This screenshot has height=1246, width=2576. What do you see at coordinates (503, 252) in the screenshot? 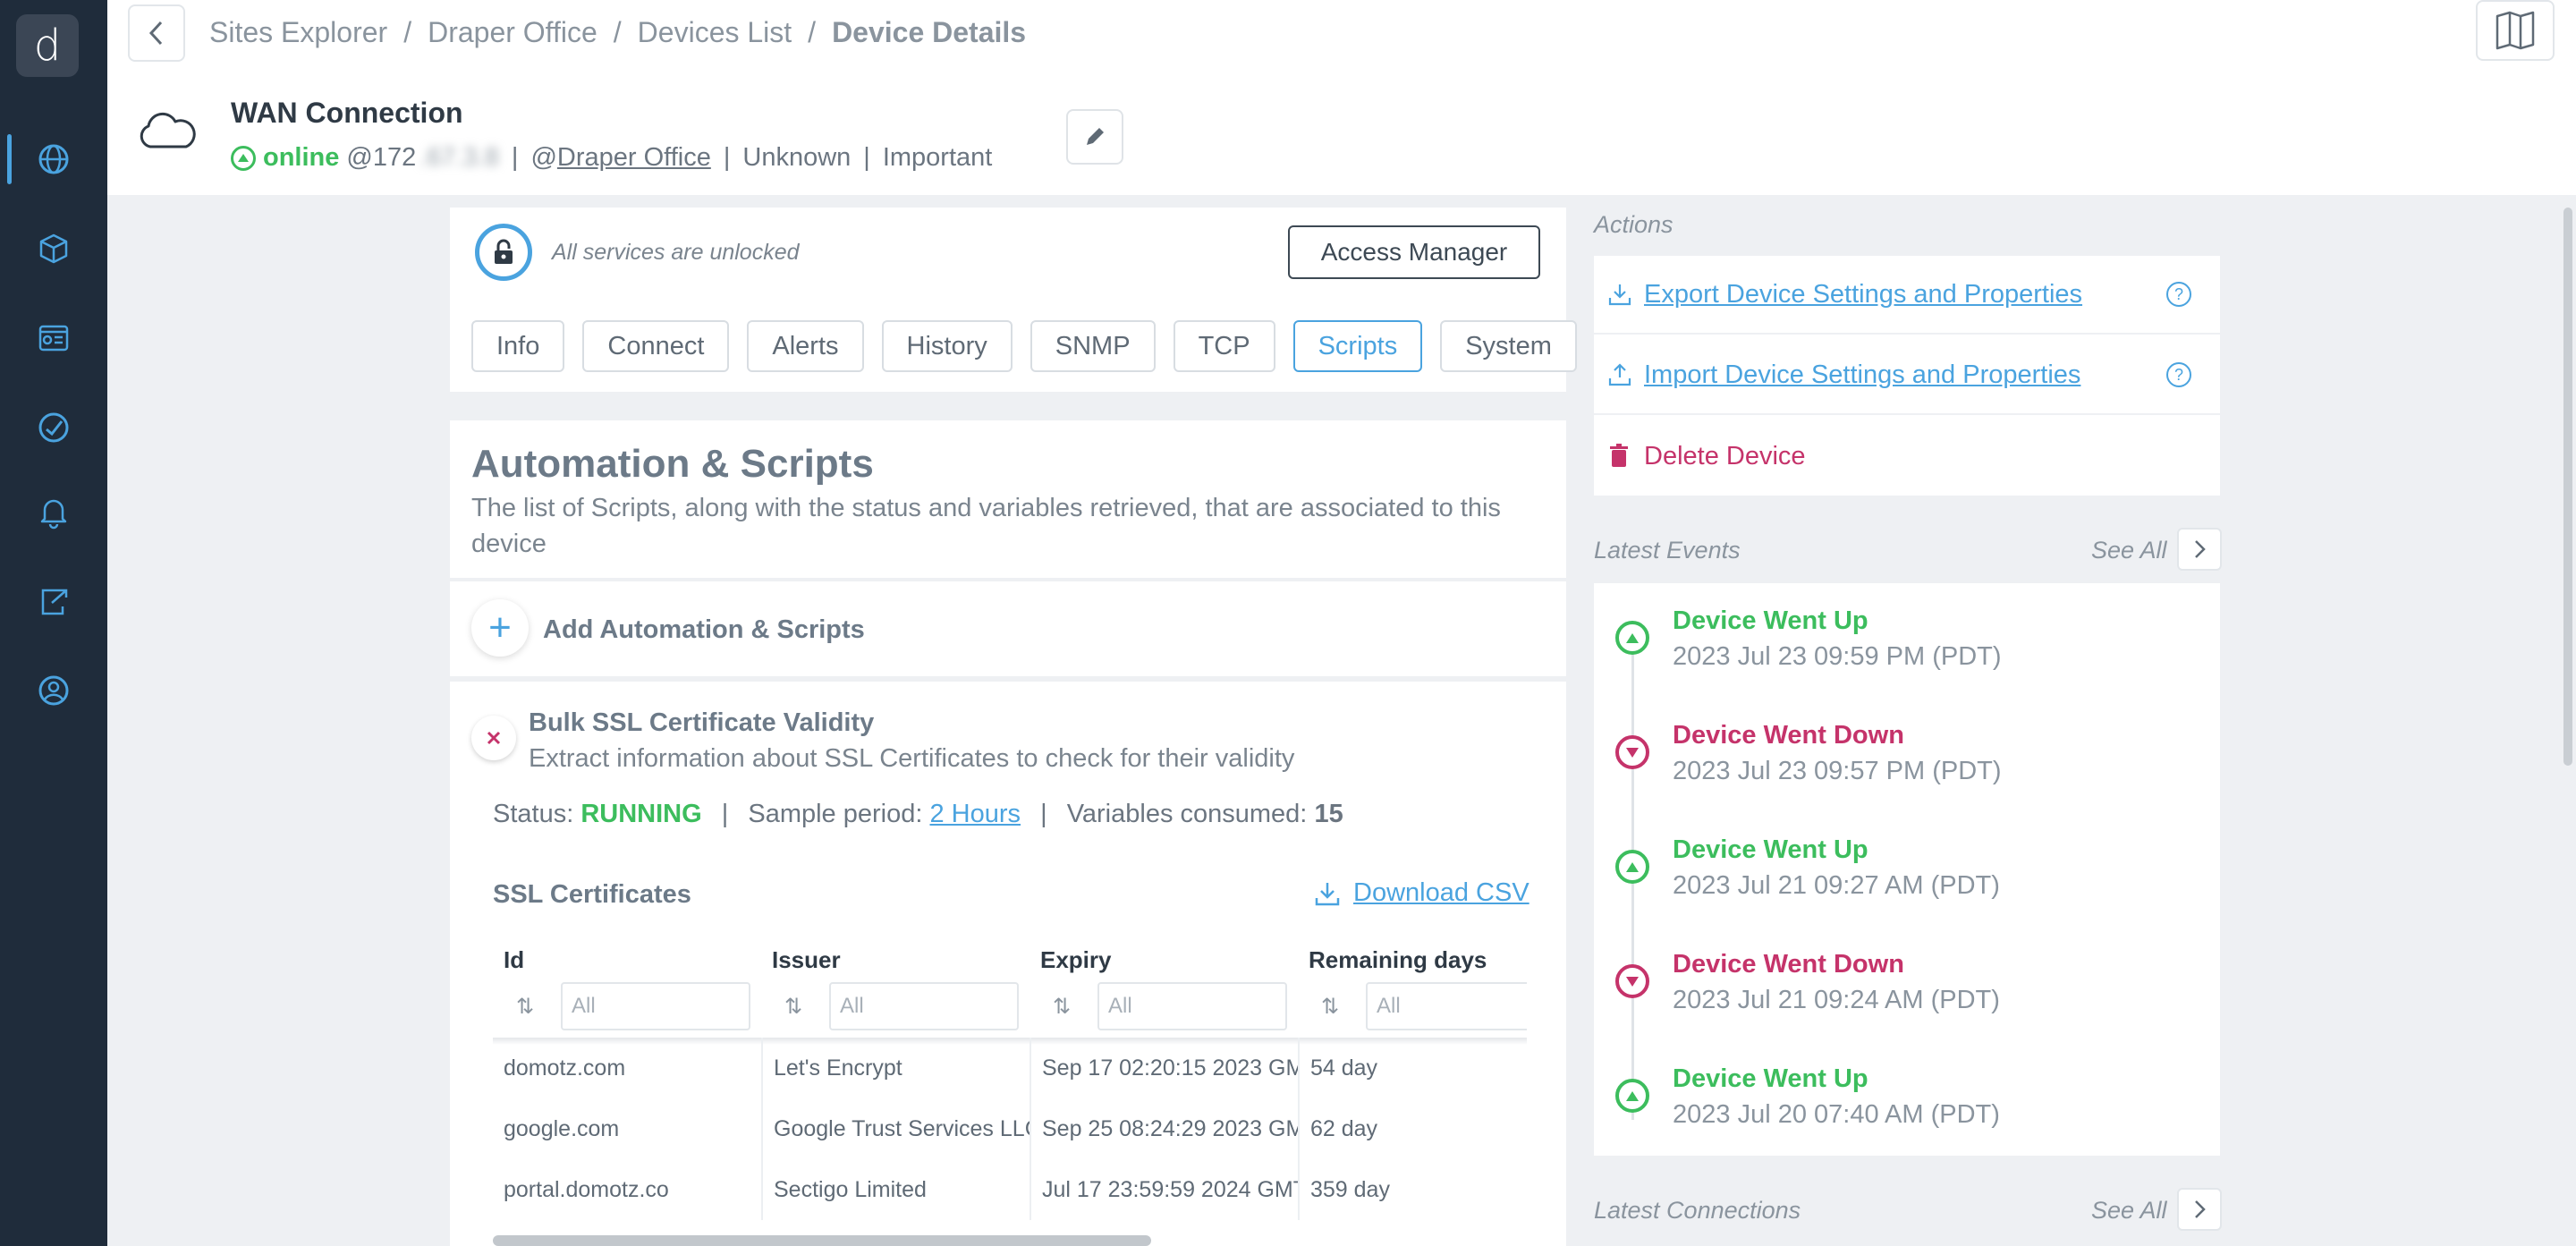
I see `unlock-icon` at bounding box center [503, 252].